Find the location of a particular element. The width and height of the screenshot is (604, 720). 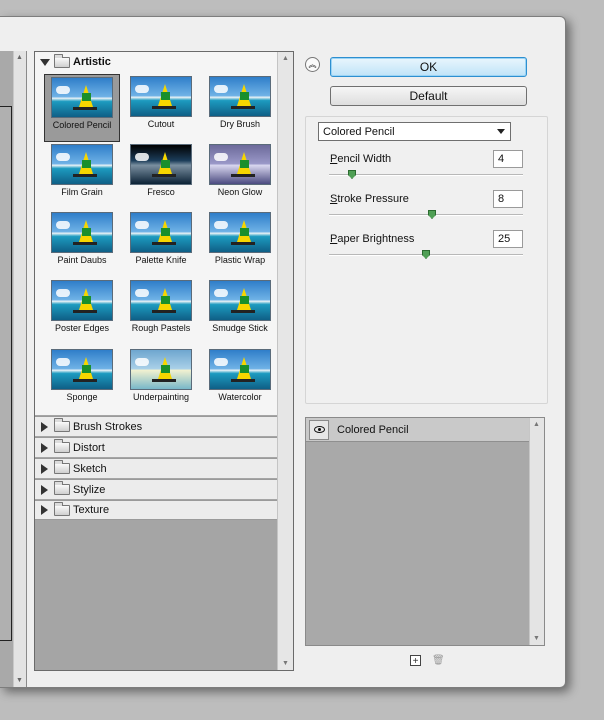

filter-thumb-smudge-stick: Smudge Stick is located at coordinates (240, 312).